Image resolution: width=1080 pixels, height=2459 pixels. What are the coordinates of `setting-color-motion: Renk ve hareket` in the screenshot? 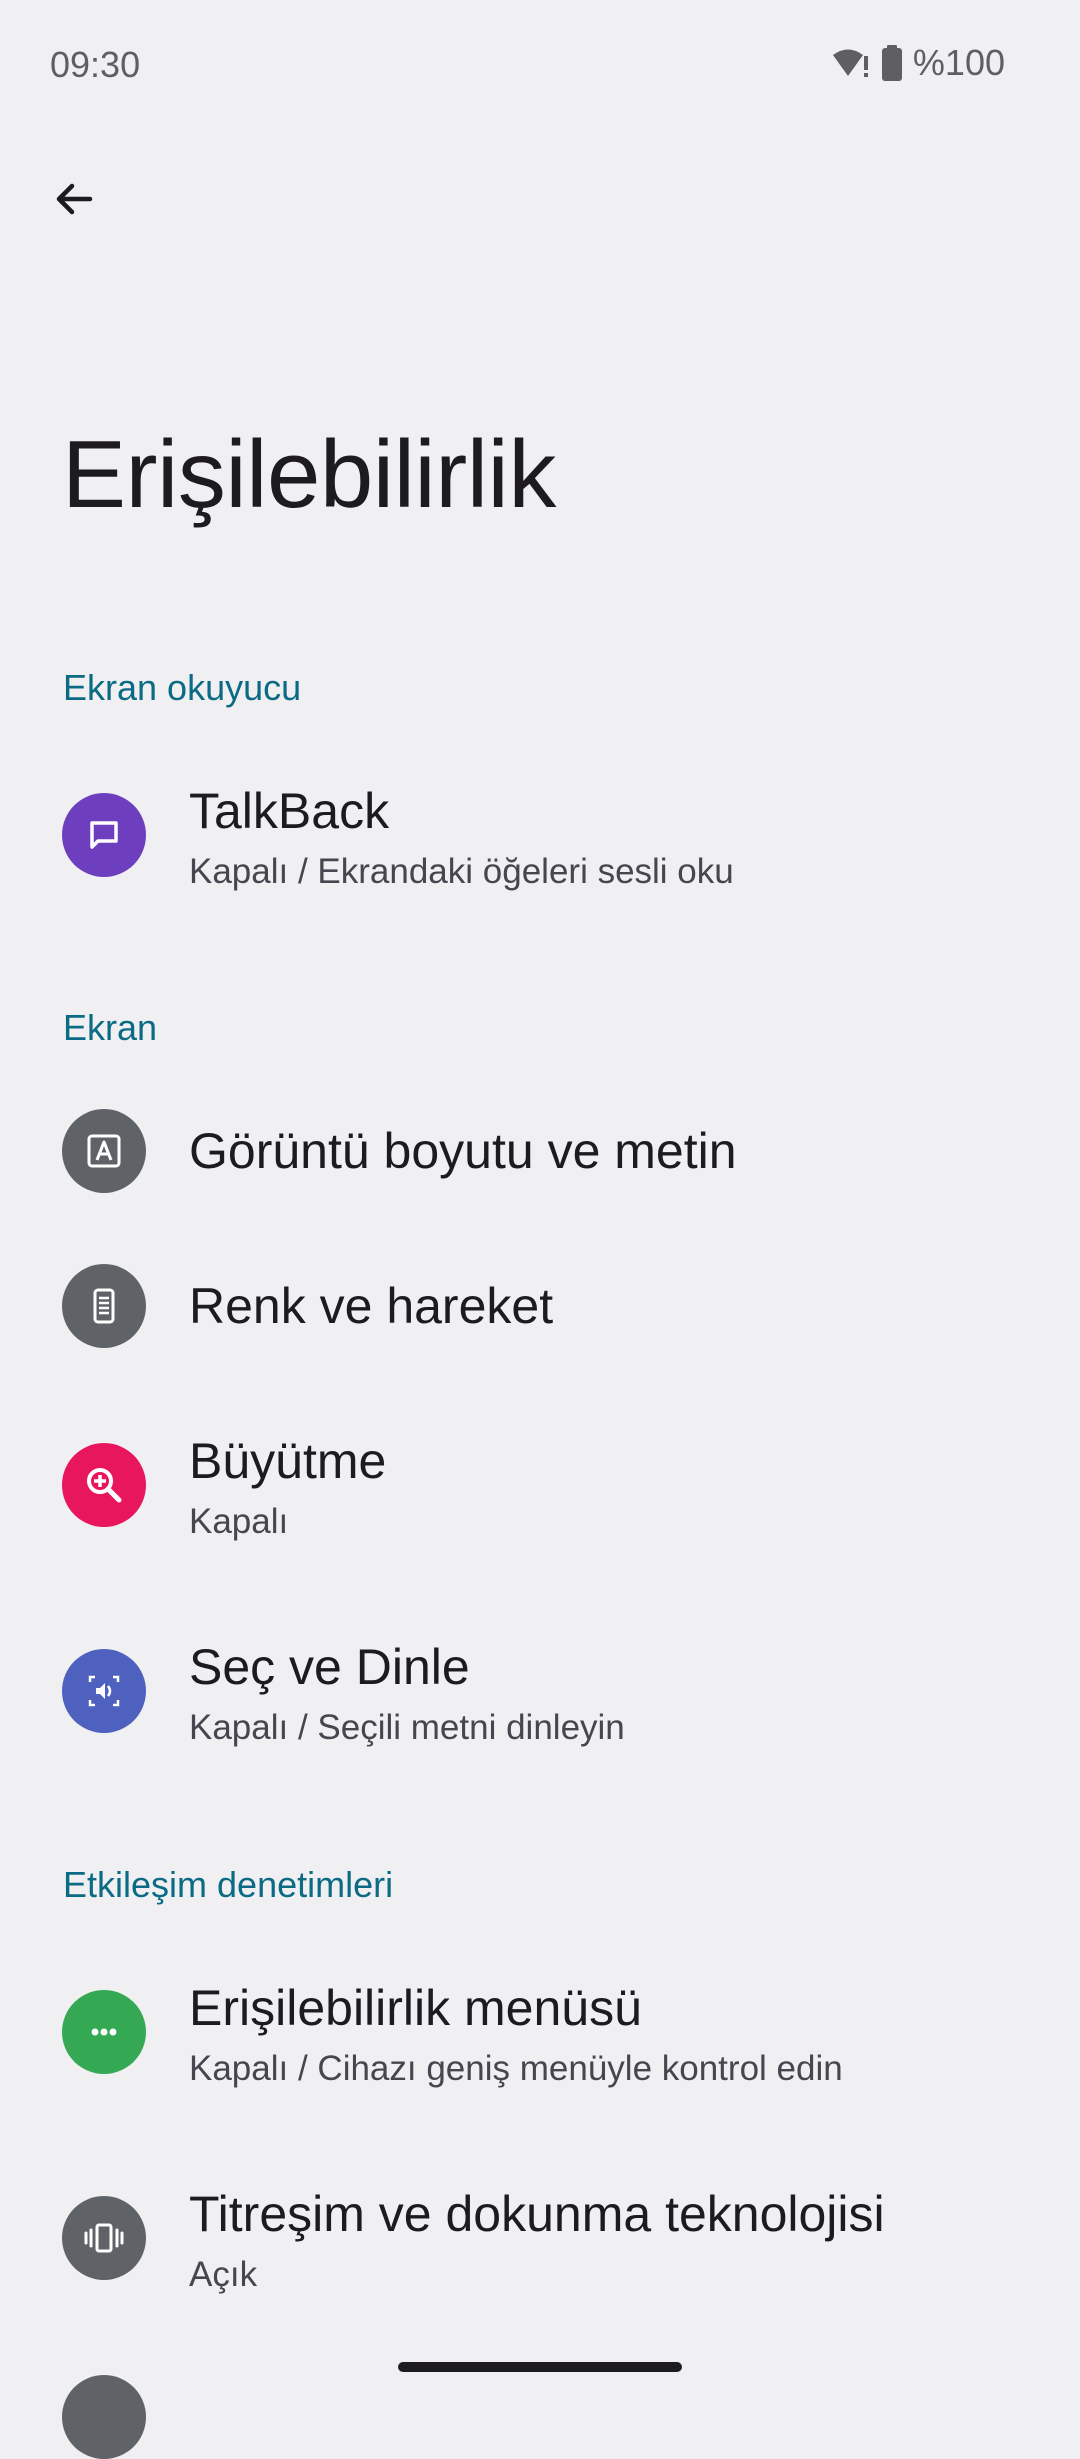 It's located at (540, 1306).